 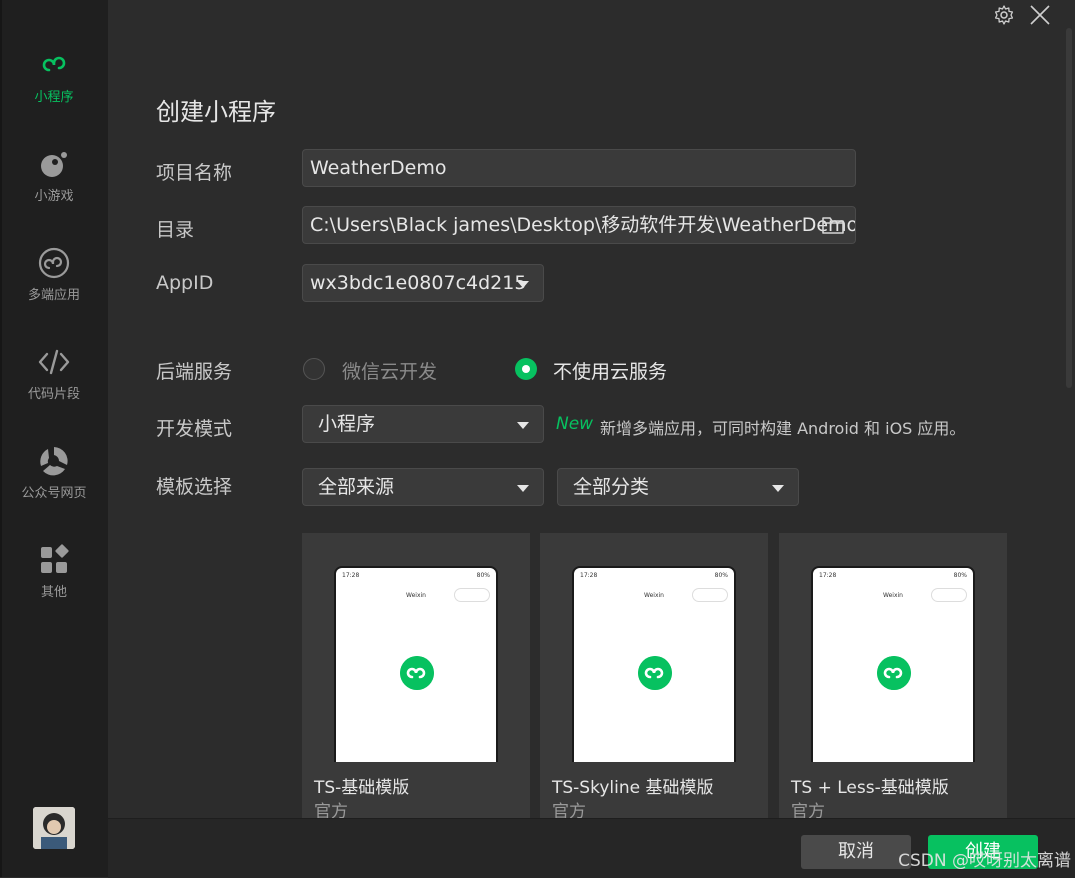 What do you see at coordinates (1069, 208) in the screenshot?
I see `scrollbar` at bounding box center [1069, 208].